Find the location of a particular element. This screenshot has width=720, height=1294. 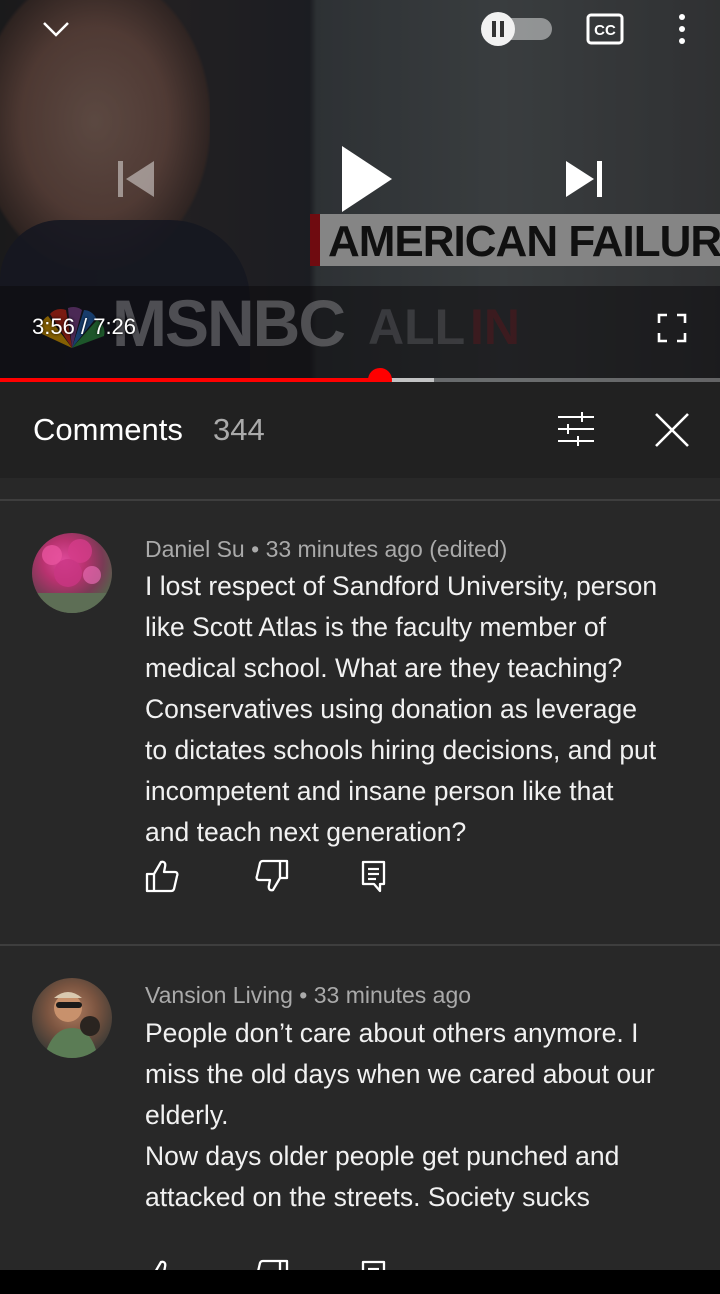

sort-filter-icon is located at coordinates (576, 429).